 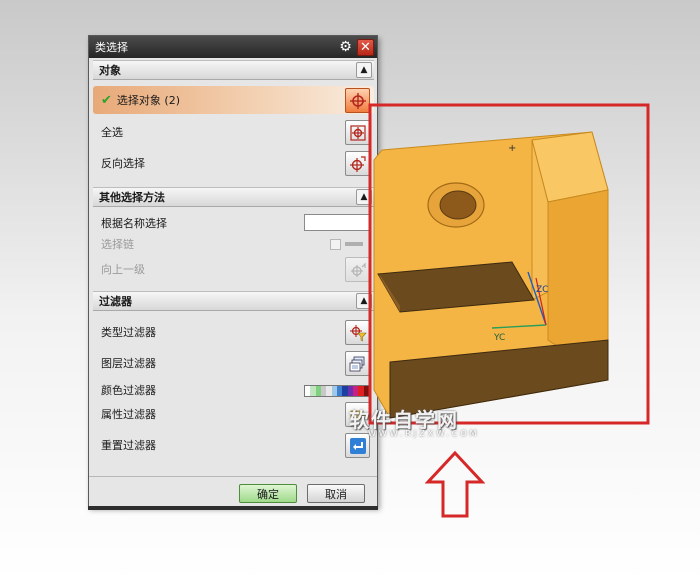 I want to click on chevron-up-icon: ▲, so click(x=364, y=70).